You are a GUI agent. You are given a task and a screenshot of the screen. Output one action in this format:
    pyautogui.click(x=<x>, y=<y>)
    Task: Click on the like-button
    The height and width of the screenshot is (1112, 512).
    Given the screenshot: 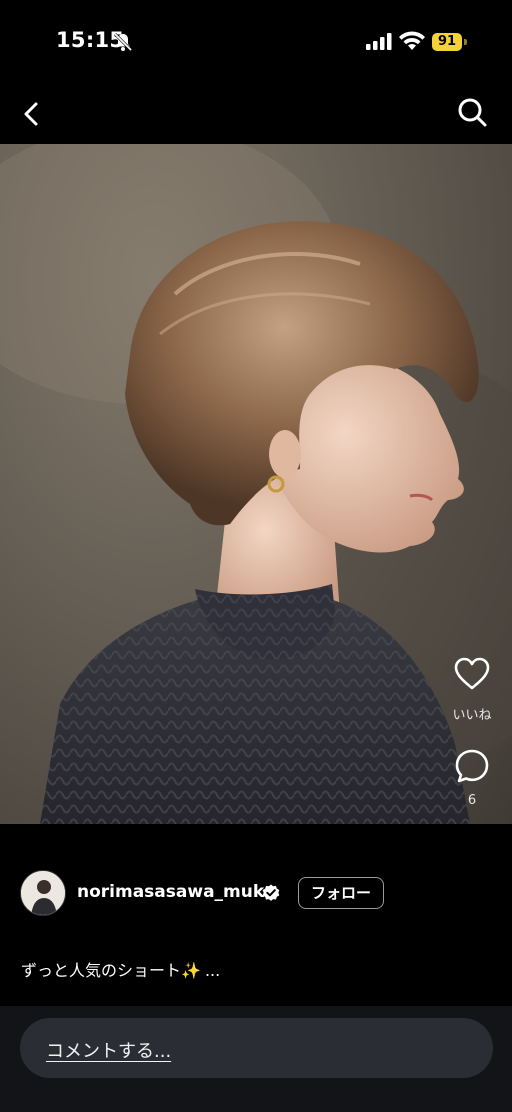 What is the action you would take?
    pyautogui.click(x=472, y=674)
    